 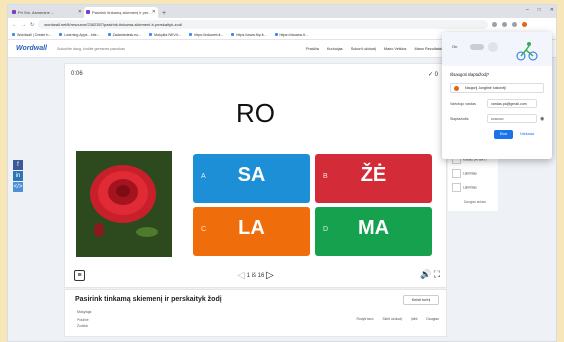 What do you see at coordinates (365, 319) in the screenshot?
I see `show-button: Rodyti tavo` at bounding box center [365, 319].